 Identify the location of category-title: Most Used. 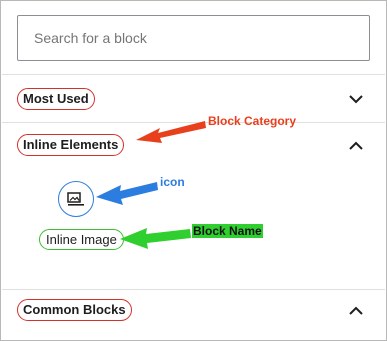
(56, 99).